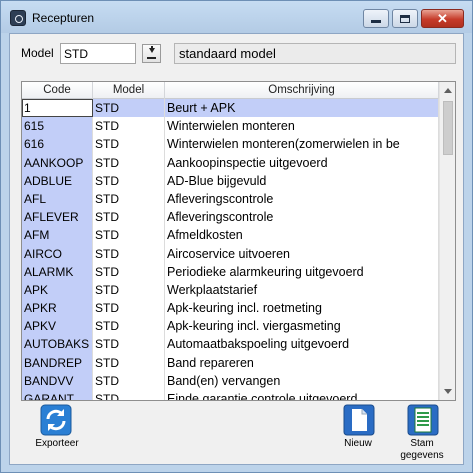 The height and width of the screenshot is (473, 473). What do you see at coordinates (302, 395) in the screenshot?
I see `omschrijving-cell: Einde garantie controle uitgevoerd` at bounding box center [302, 395].